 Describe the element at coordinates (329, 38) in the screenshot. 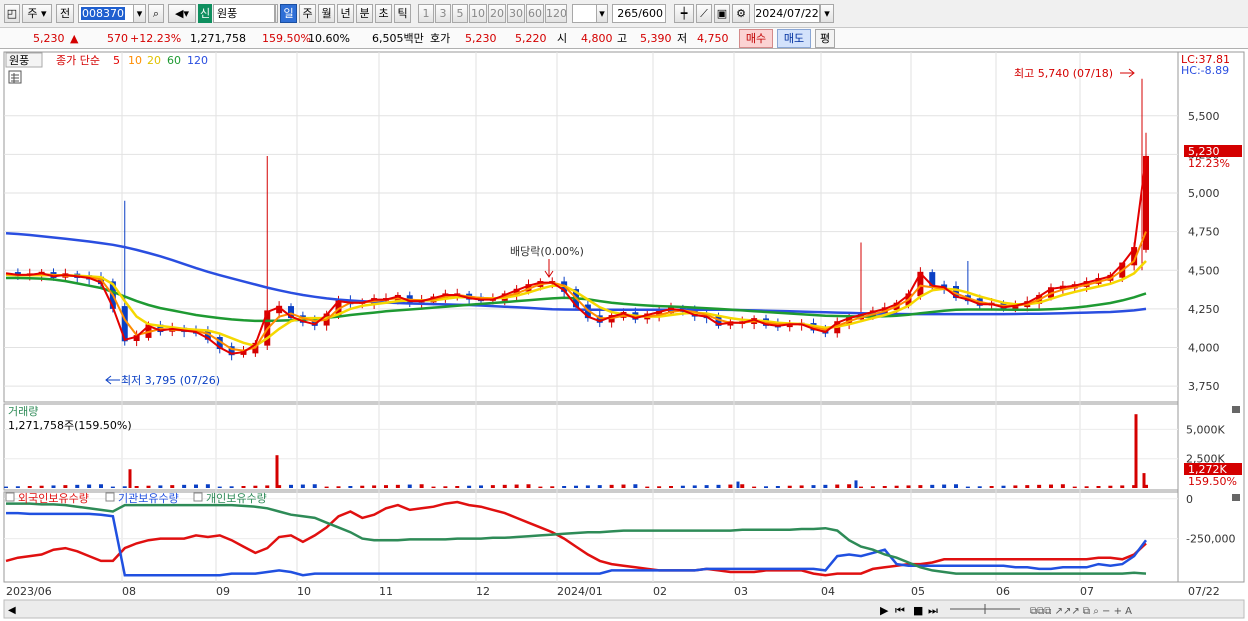

I see `turnover-percent: 10.60%` at that location.